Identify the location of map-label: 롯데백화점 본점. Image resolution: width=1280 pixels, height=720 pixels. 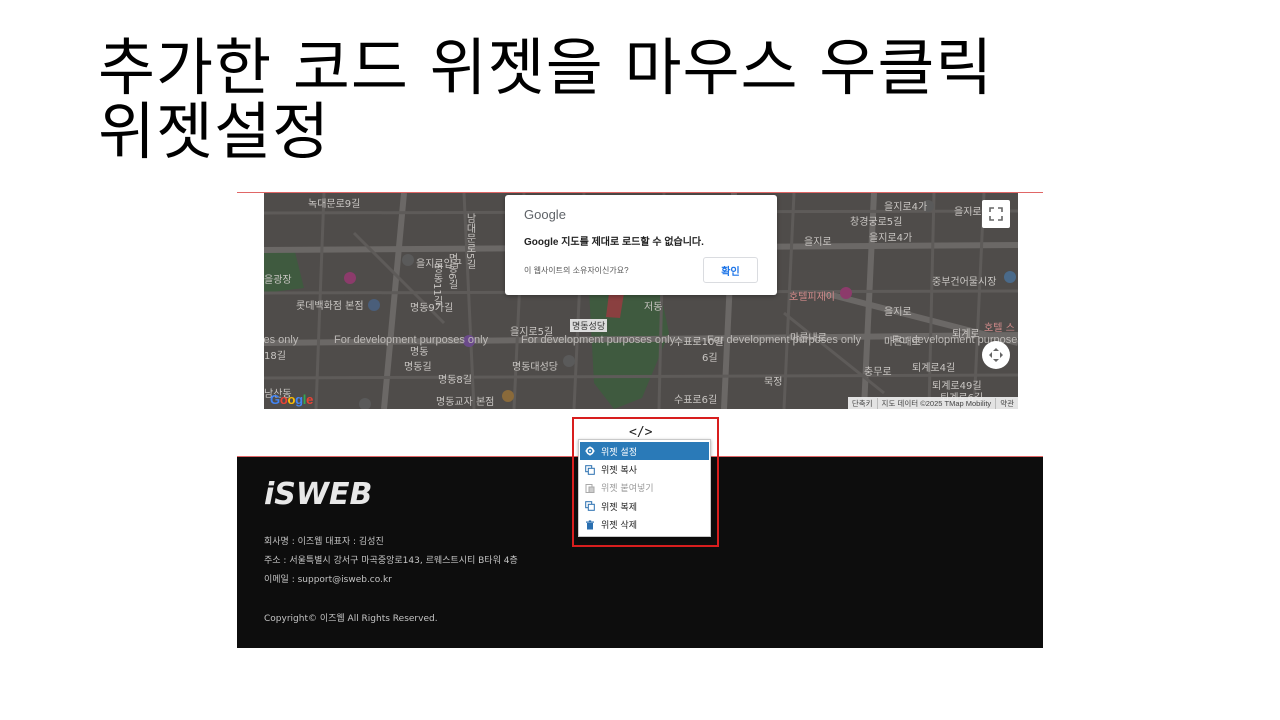
(330, 306).